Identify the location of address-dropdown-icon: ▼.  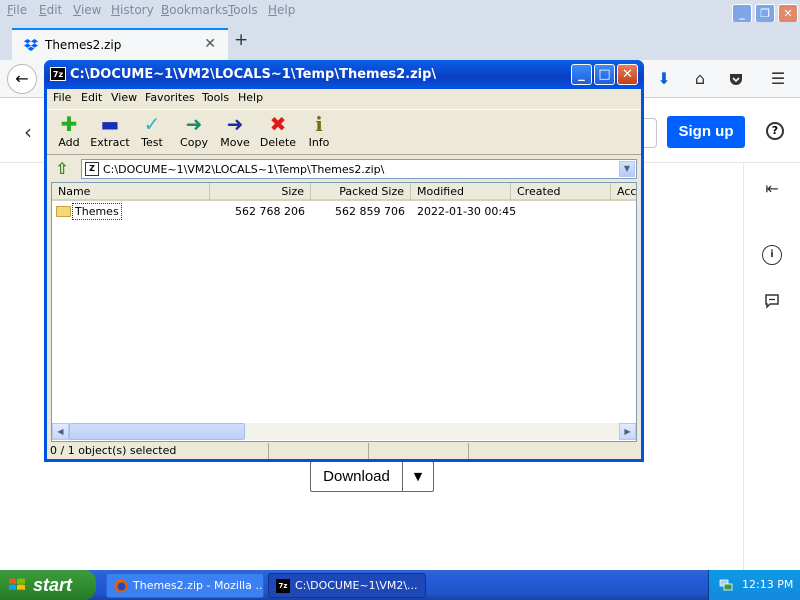
(627, 169).